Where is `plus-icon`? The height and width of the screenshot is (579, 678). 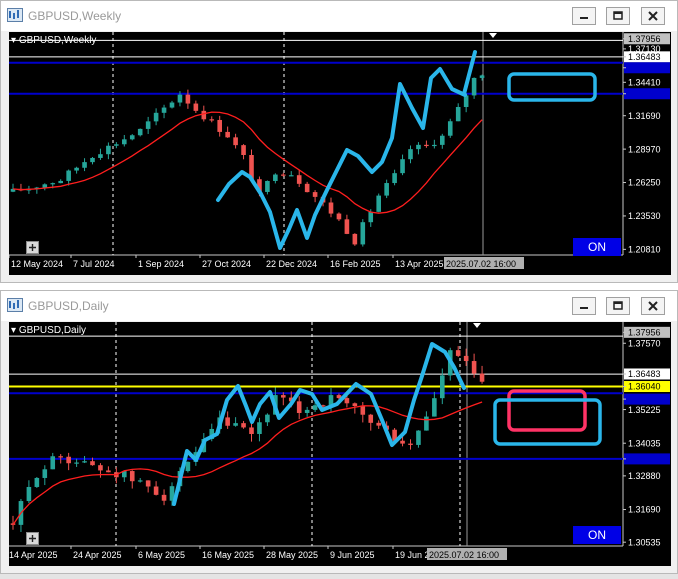 plus-icon is located at coordinates (32, 247).